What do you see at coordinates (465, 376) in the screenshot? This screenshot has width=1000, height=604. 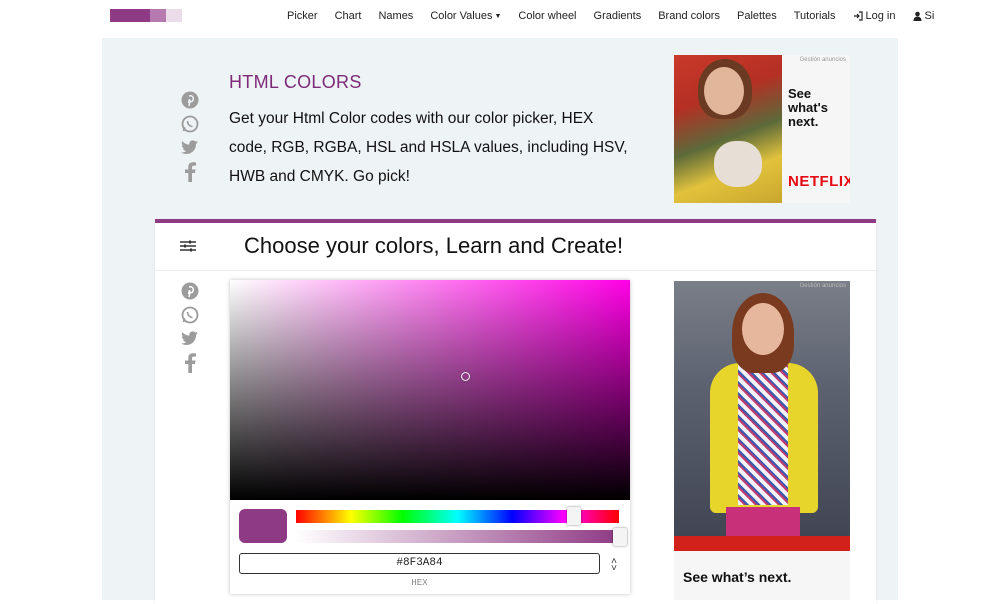 I see `saturation-handle` at bounding box center [465, 376].